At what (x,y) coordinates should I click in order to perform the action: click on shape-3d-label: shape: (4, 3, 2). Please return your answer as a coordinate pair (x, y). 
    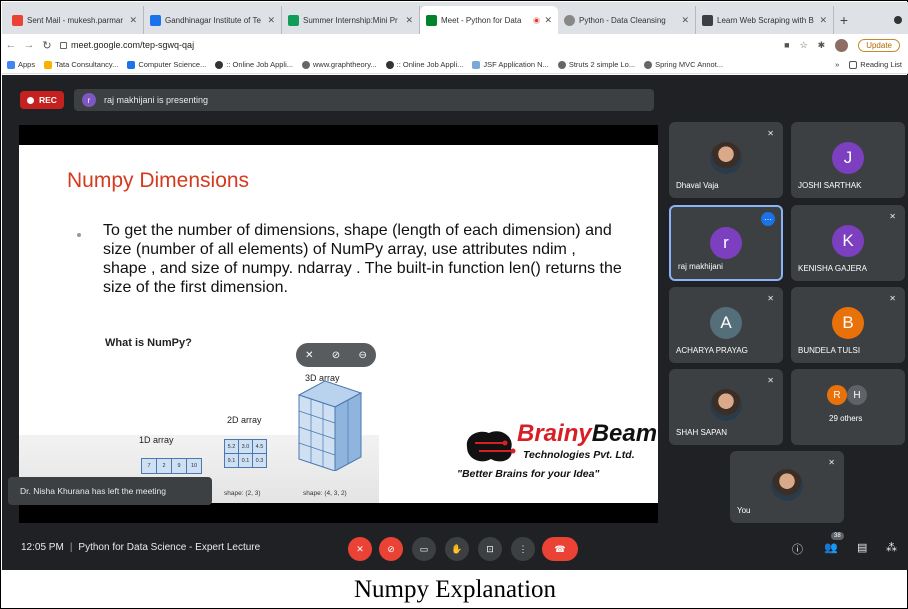
    Looking at the image, I should click on (325, 493).